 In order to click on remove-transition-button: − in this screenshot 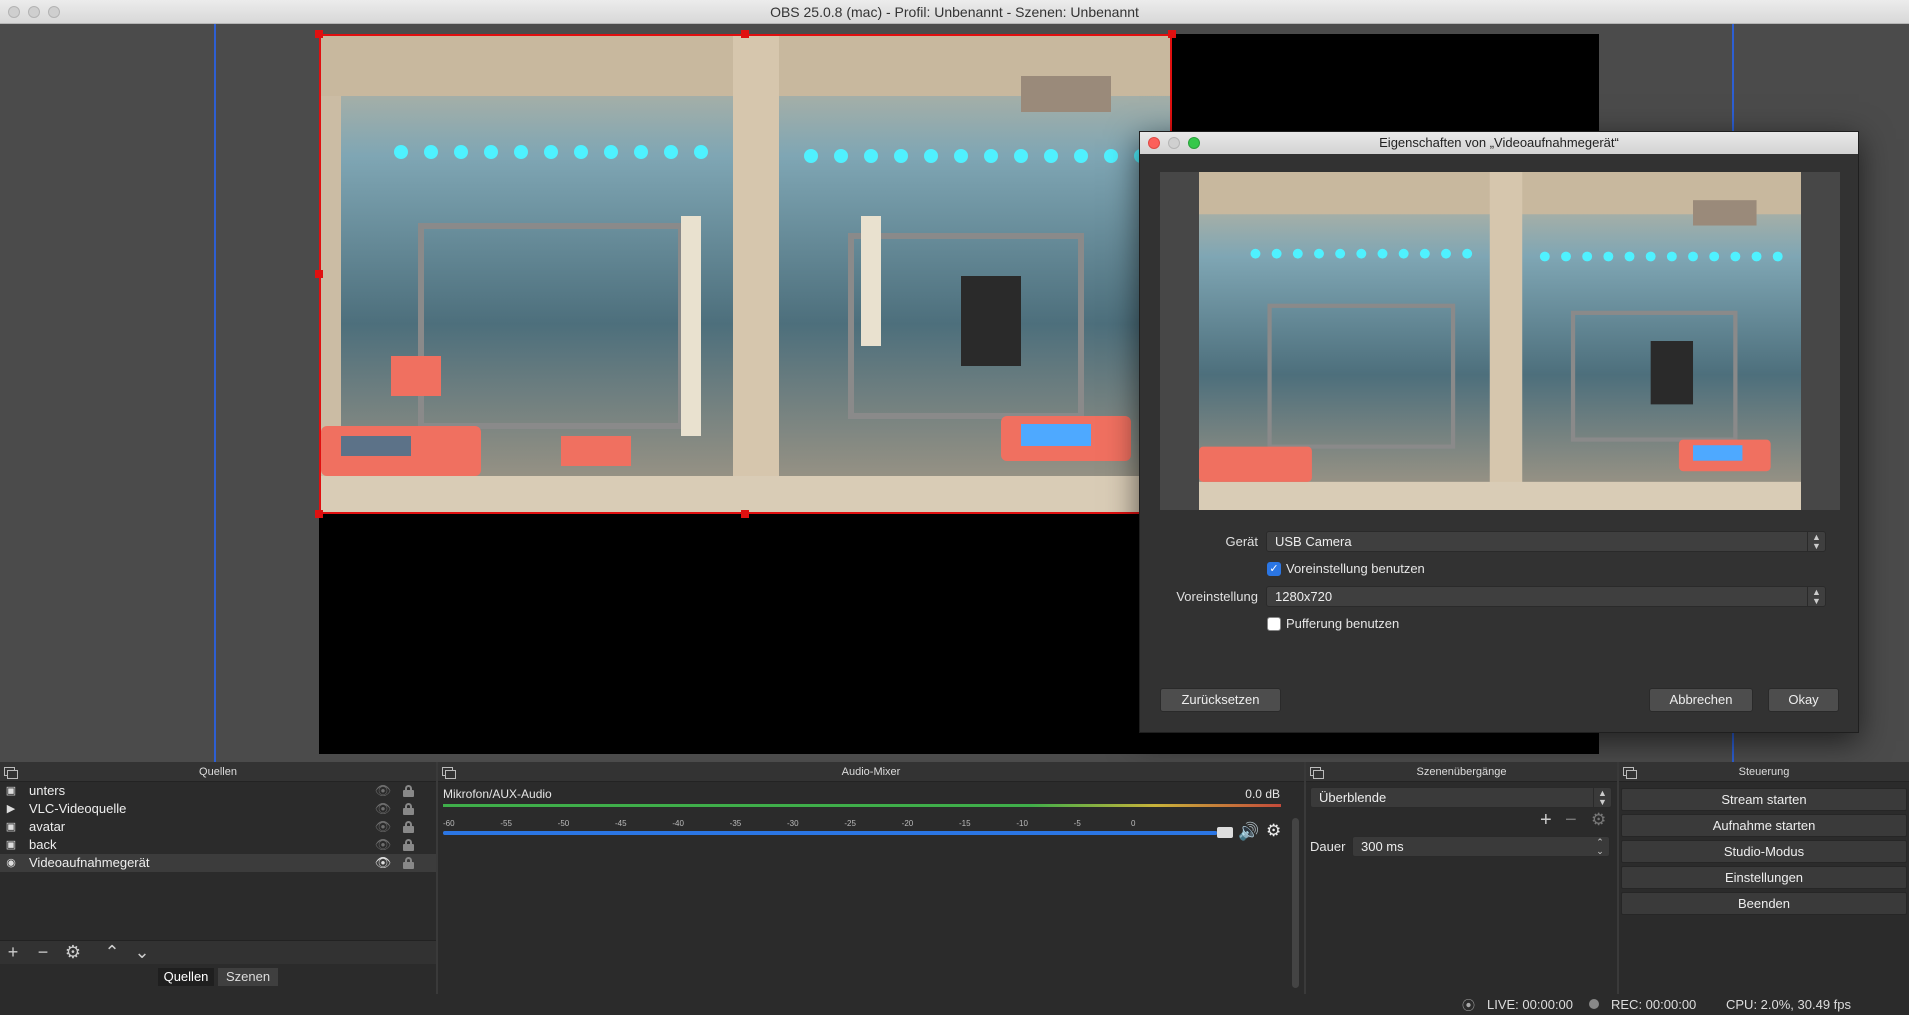, I will do `click(1571, 820)`.